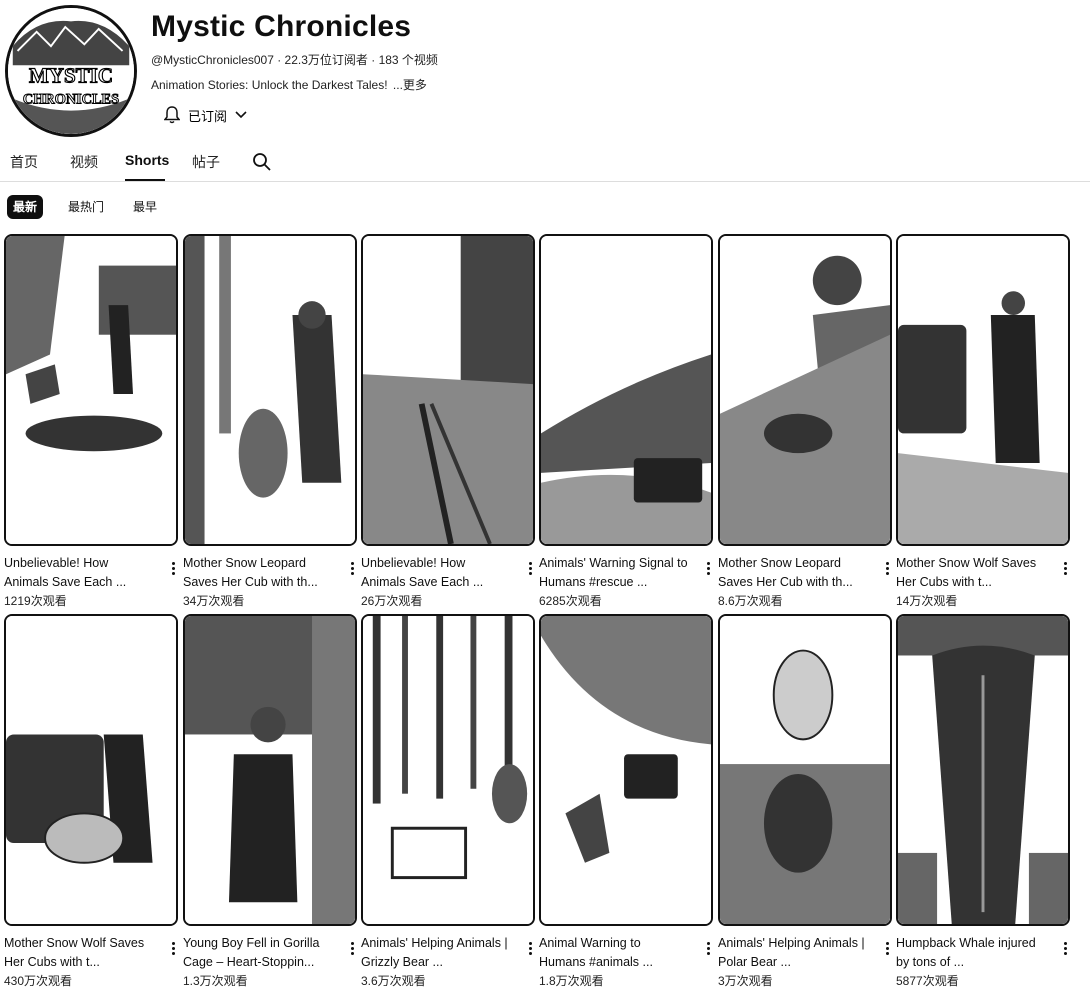 Image resolution: width=1090 pixels, height=995 pixels. I want to click on tab-posts: 帖子, so click(206, 162).